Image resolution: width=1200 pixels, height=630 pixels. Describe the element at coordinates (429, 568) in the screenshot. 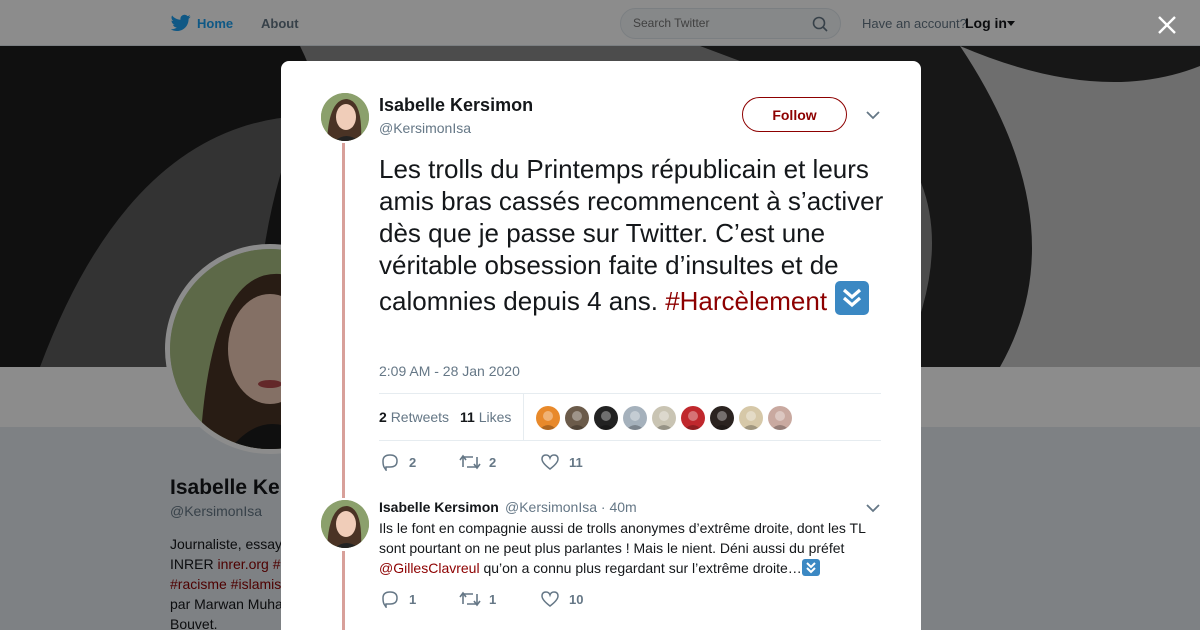

I see `mention-link: @GillesClavreul` at that location.